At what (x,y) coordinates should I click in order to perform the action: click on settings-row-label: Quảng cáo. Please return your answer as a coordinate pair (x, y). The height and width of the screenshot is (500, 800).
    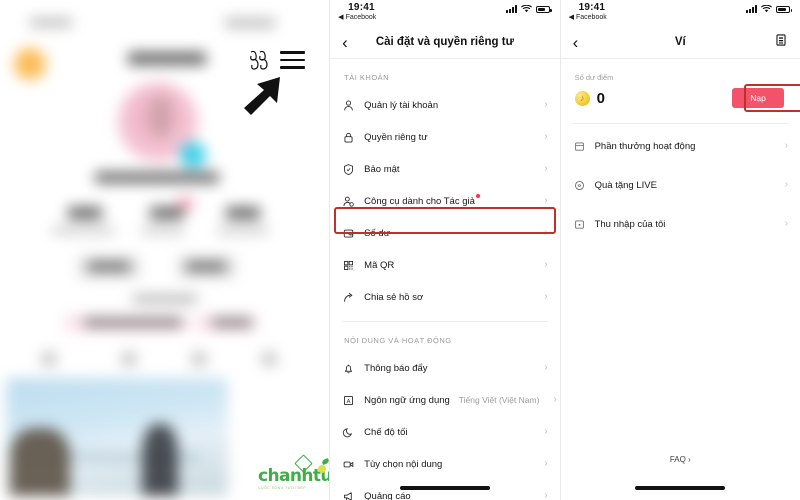
    Looking at the image, I should click on (387, 495).